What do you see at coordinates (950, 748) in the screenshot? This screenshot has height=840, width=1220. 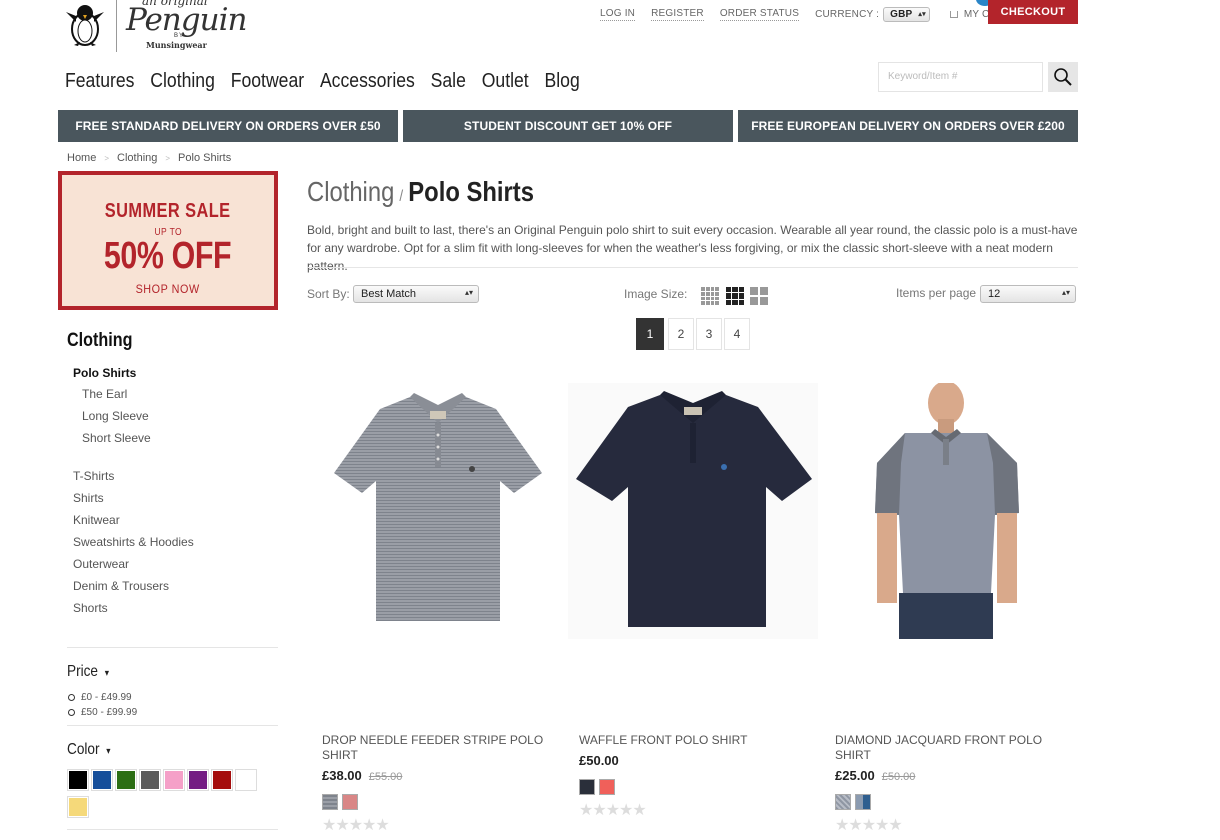 I see `product-name: DIAMOND JACQUARD FRONT POLO SHIRT` at bounding box center [950, 748].